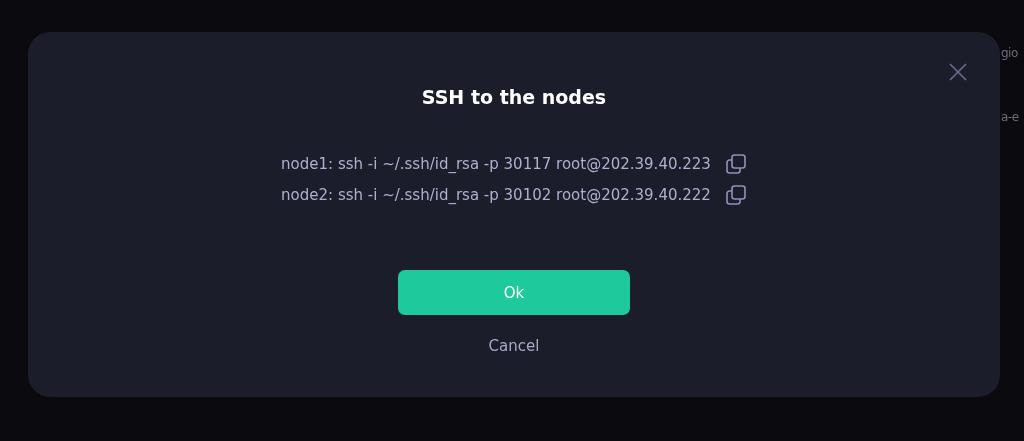 The image size is (1024, 441). I want to click on dialog-title: SSH to the nodes, so click(514, 97).